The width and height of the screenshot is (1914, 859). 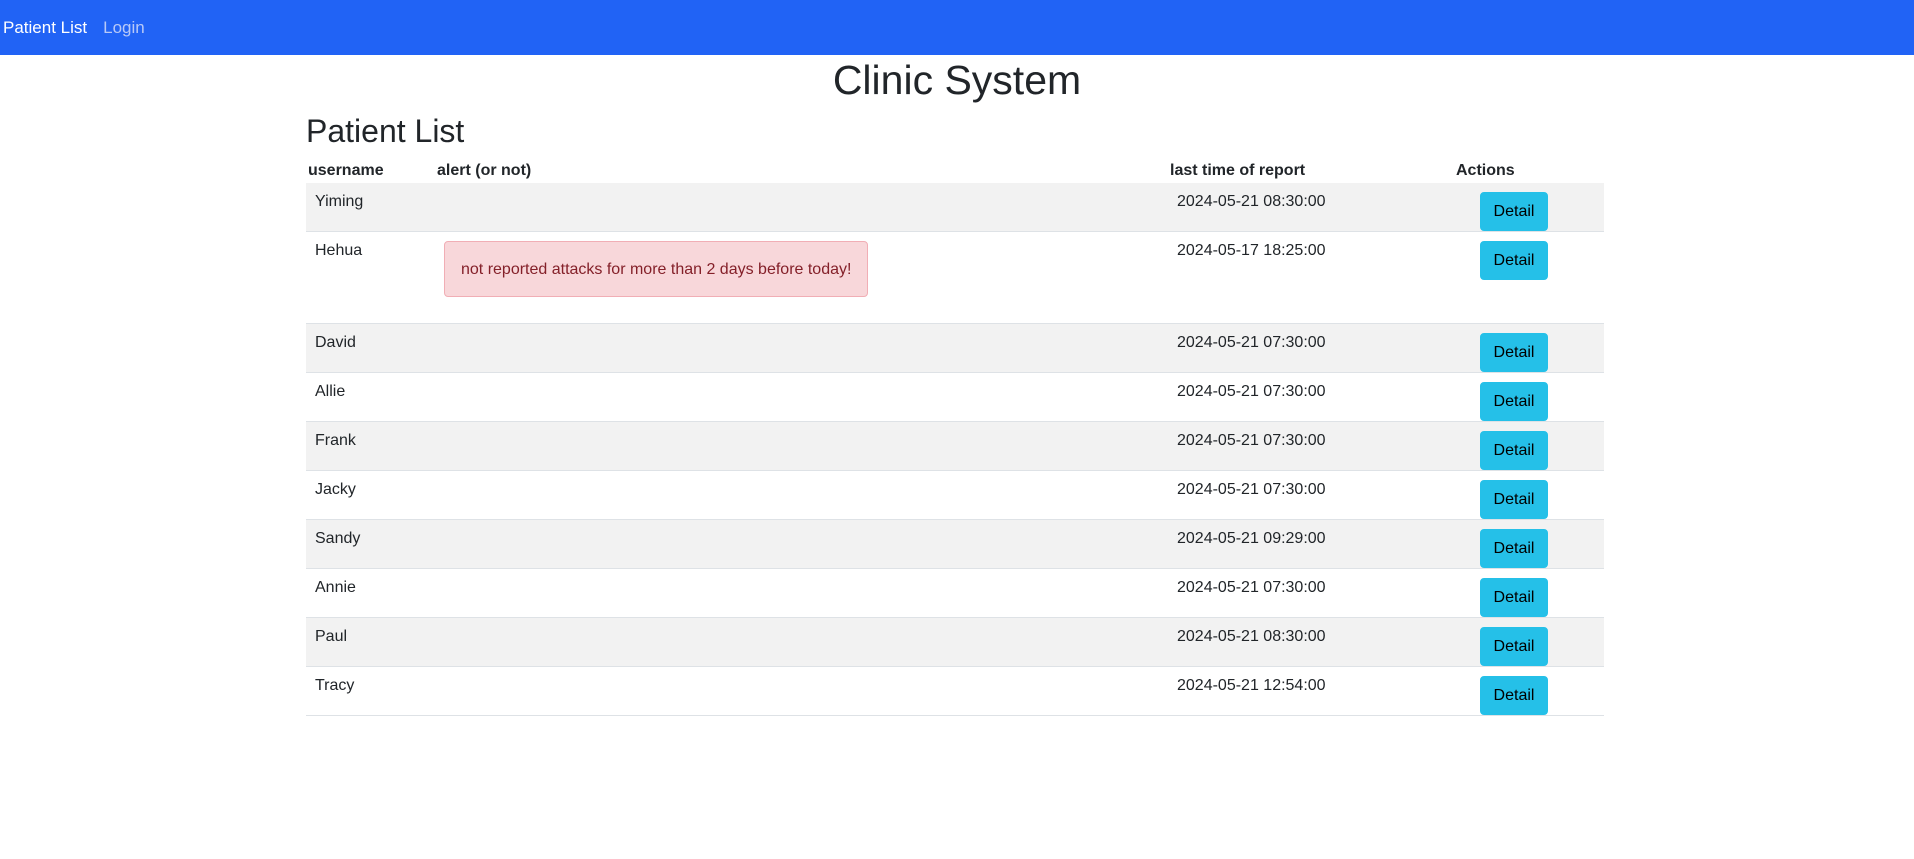 What do you see at coordinates (346, 170) in the screenshot?
I see `column-header-username: username` at bounding box center [346, 170].